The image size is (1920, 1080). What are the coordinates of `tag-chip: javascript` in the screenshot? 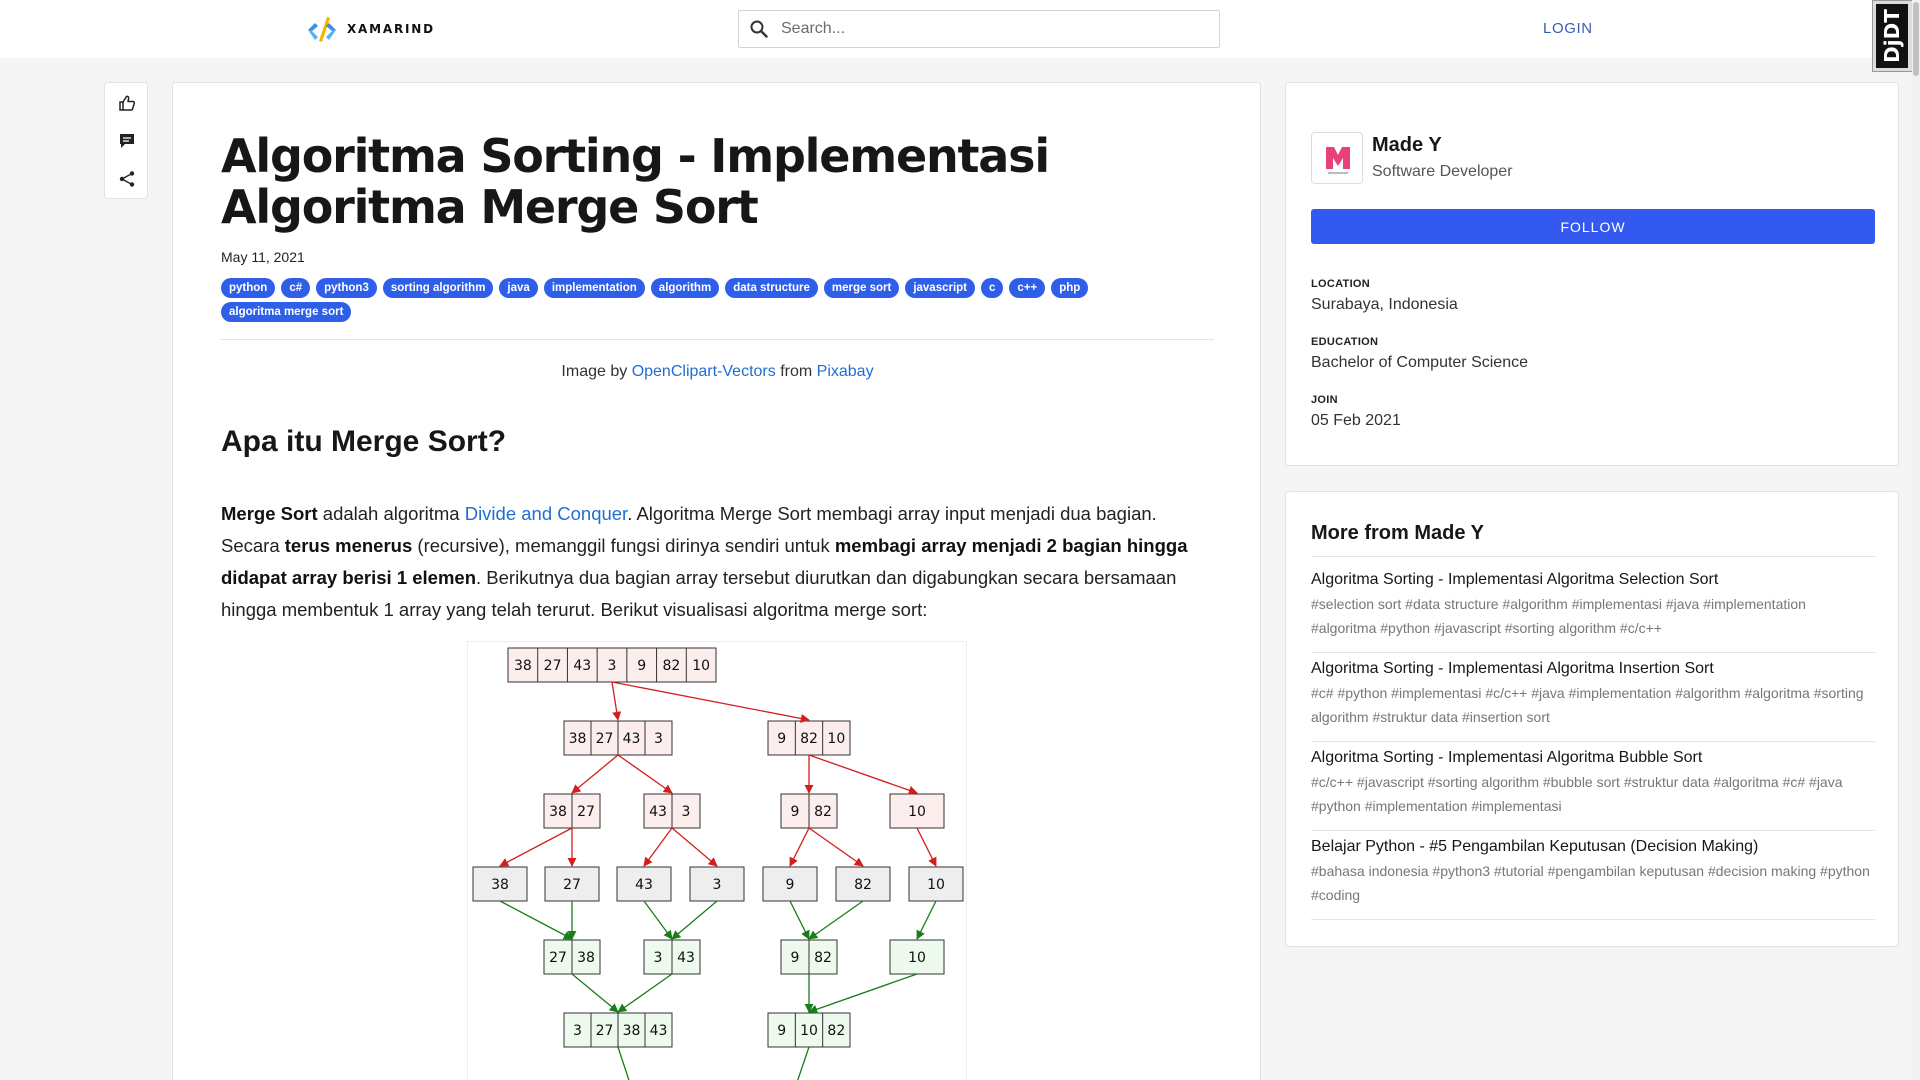 It's located at (940, 288).